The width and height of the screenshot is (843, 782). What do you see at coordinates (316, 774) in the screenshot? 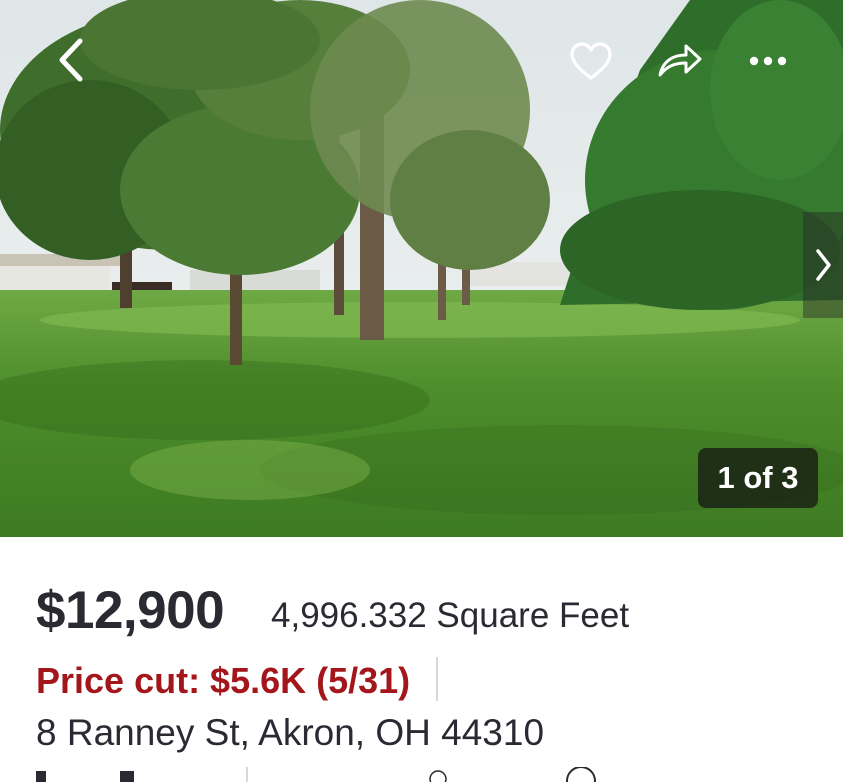
I see `truncated-row-icons` at bounding box center [316, 774].